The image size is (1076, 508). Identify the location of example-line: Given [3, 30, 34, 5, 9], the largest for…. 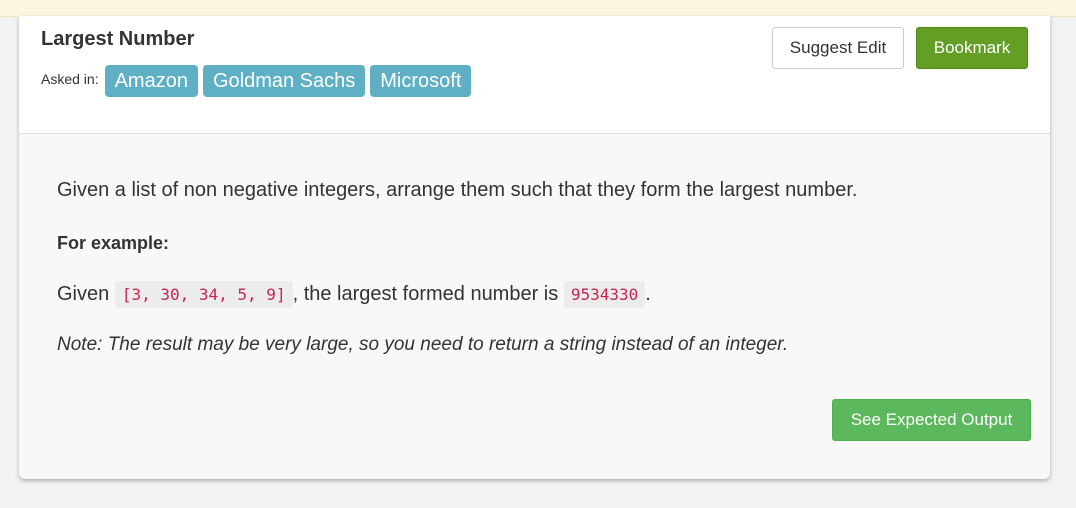
(354, 294).